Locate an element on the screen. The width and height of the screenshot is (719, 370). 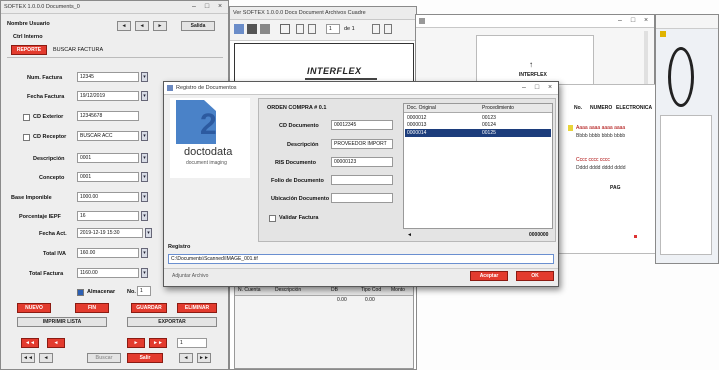
nuevo-button: NUEVO is located at coordinates (34, 308).